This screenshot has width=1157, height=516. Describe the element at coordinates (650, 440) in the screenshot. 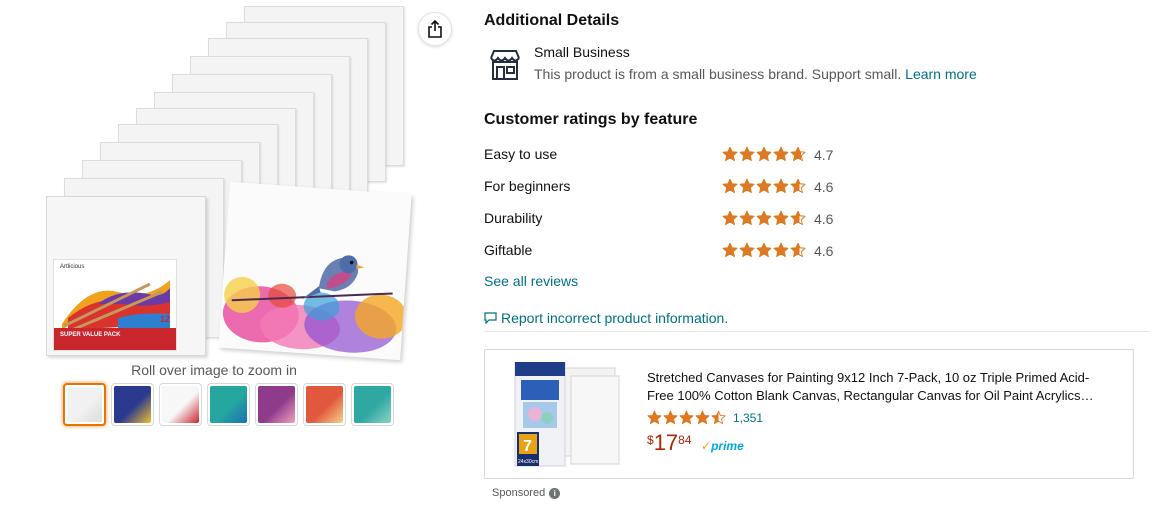

I see `price-currency: $` at that location.